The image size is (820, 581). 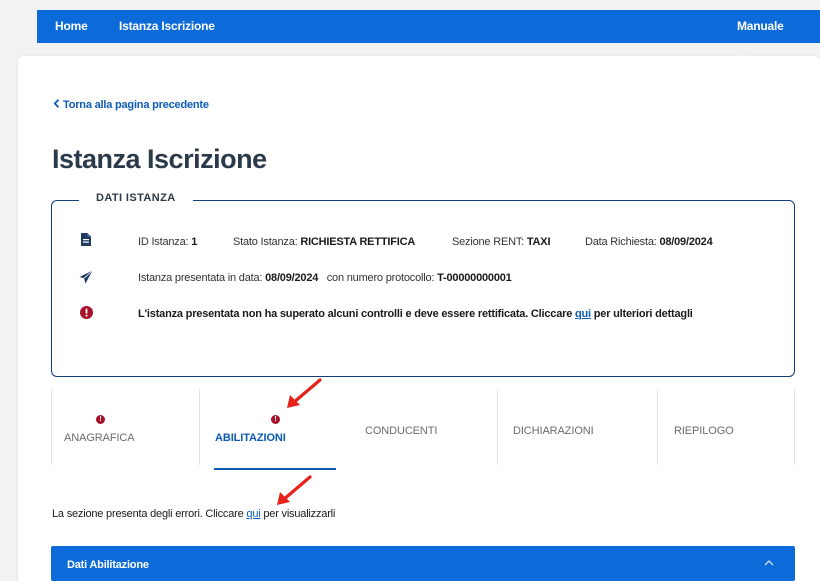 What do you see at coordinates (136, 198) in the screenshot?
I see `dati-istanza-legend: DATI ISTANZA` at bounding box center [136, 198].